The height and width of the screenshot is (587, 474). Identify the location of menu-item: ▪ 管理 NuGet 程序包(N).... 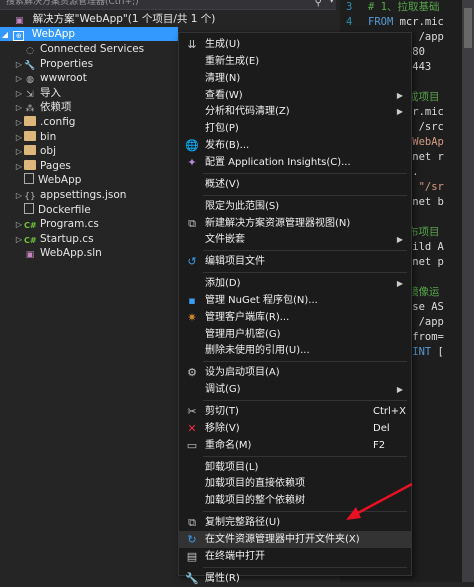
(295, 300).